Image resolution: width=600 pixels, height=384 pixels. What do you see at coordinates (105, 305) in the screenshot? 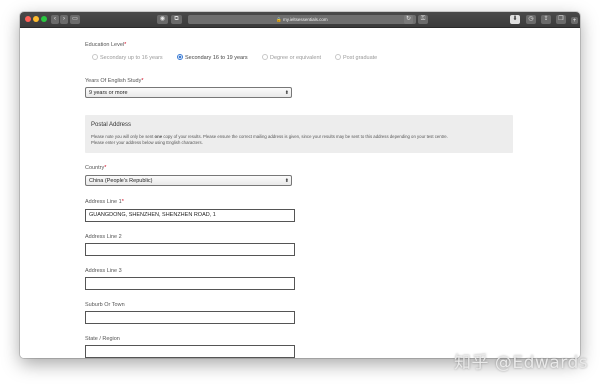
I see `suburb-town-label: Suburb Or Town` at bounding box center [105, 305].